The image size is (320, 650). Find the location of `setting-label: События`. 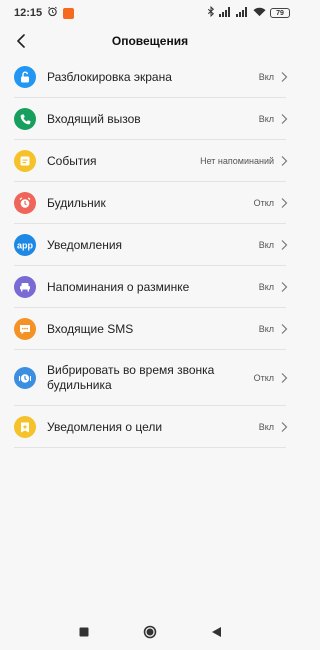

setting-label: События is located at coordinates (72, 160).